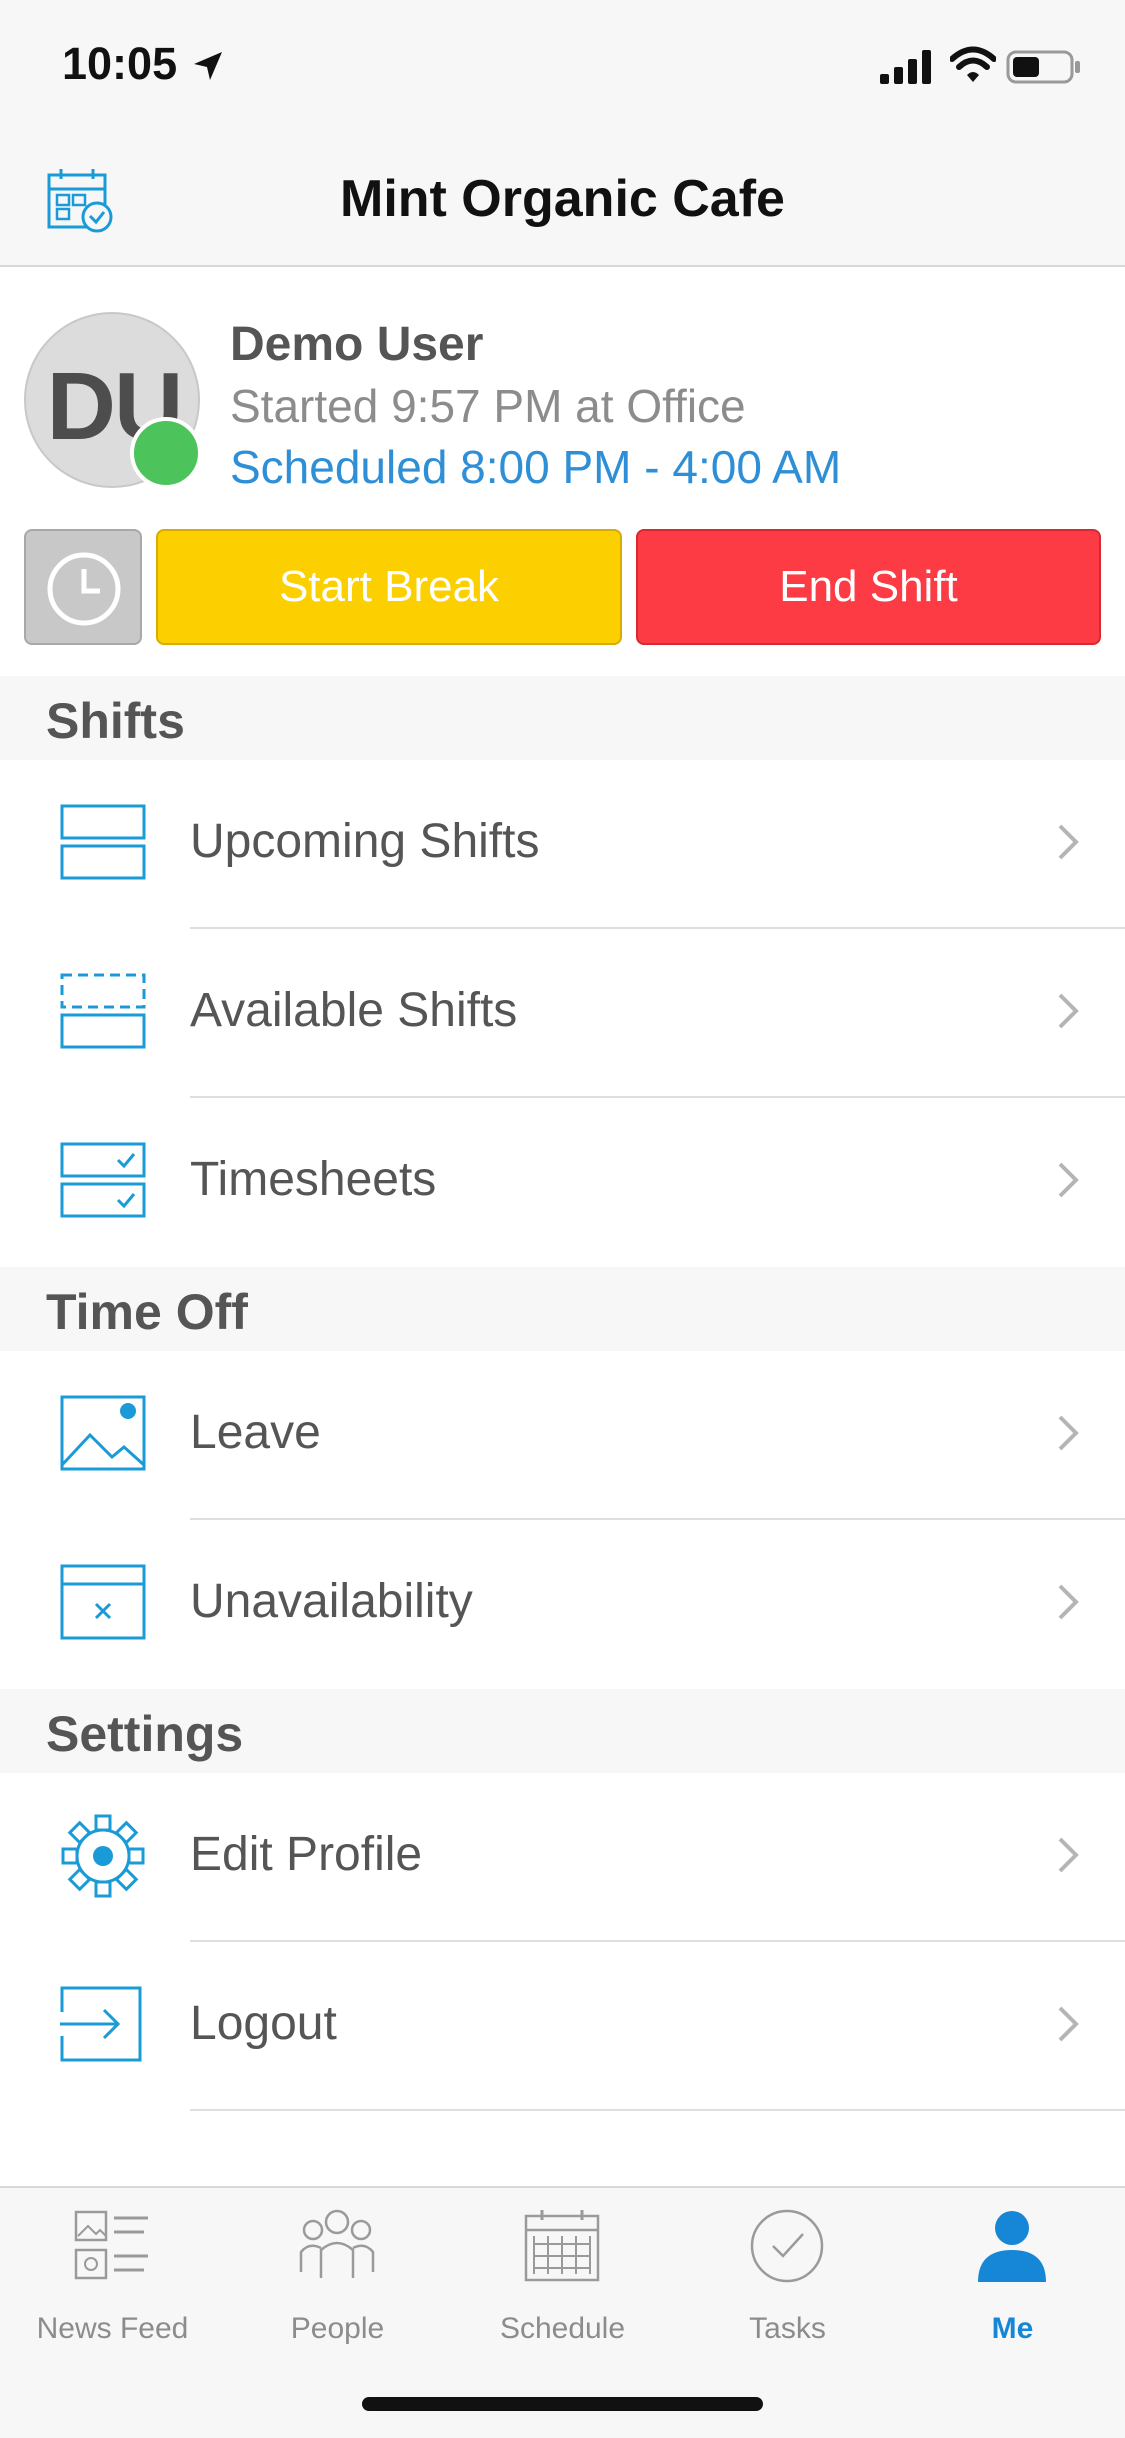 This screenshot has height=2438, width=1125. What do you see at coordinates (562, 1731) in the screenshot?
I see `section-header-settings: Settings` at bounding box center [562, 1731].